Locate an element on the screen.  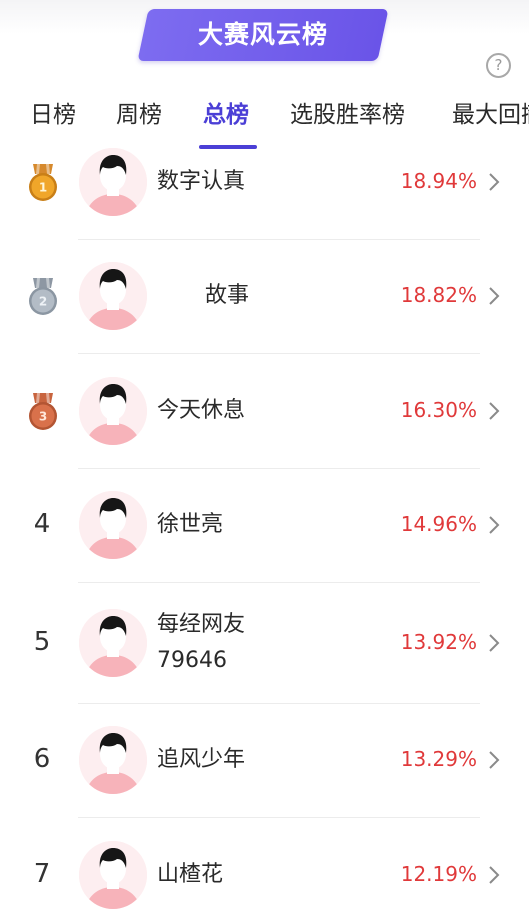
svg-text: 2 is located at coordinates (43, 302).